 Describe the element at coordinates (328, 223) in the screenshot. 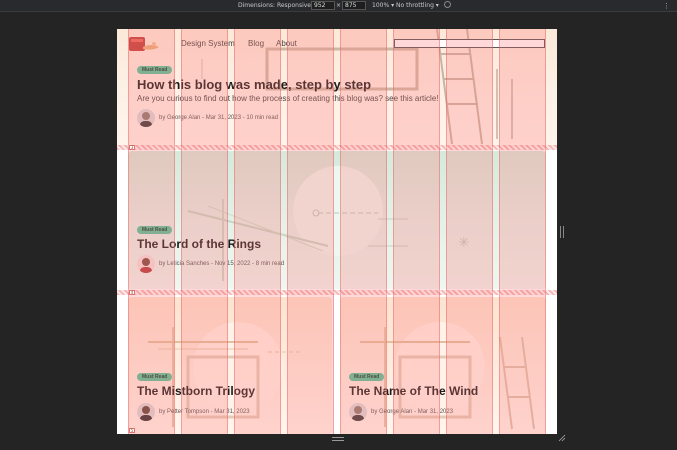

I see `crane-illustration: ✳` at that location.